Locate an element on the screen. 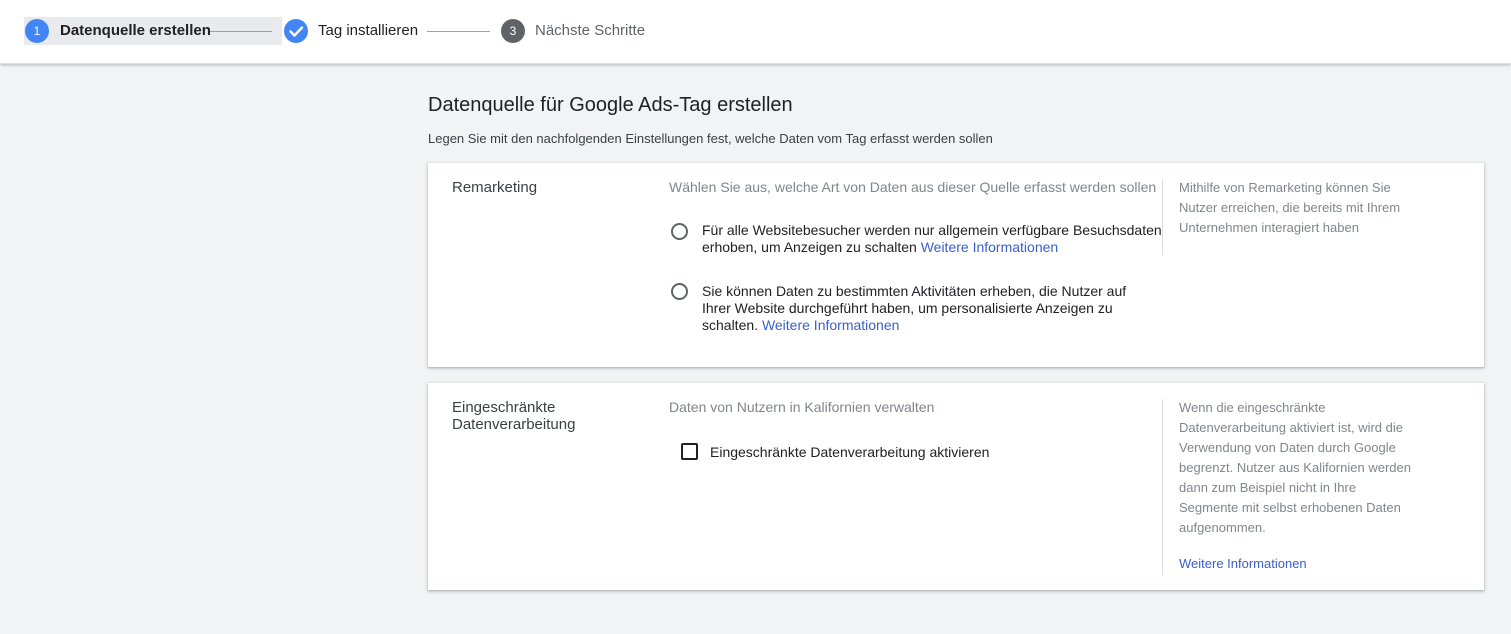 The height and width of the screenshot is (634, 1511). step-3-label: Nächste Schritte is located at coordinates (590, 31).